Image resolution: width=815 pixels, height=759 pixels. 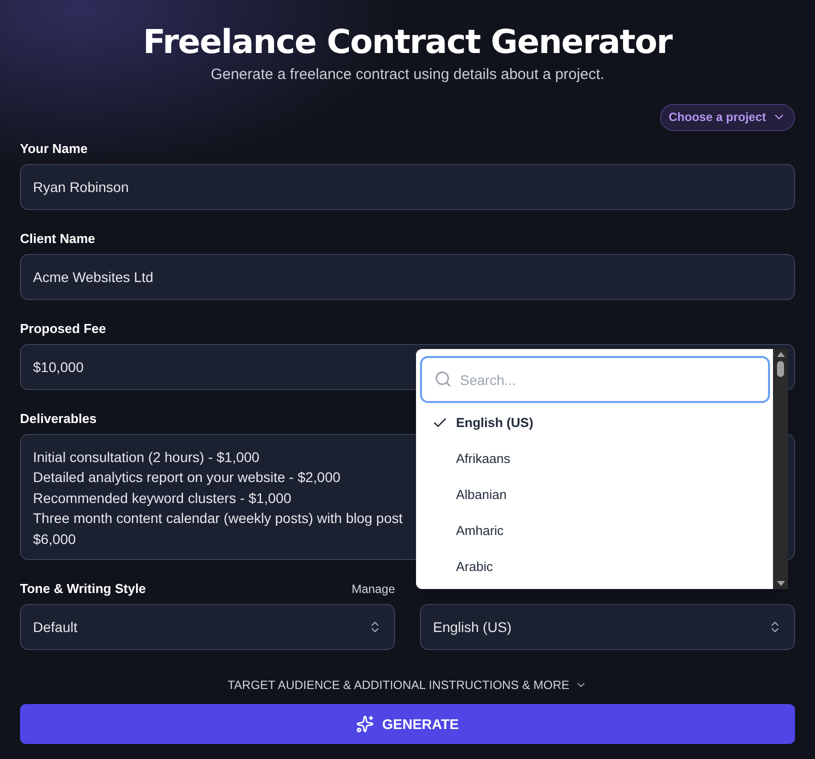 I want to click on page-title: Freelance Contract Generator, so click(x=407, y=42).